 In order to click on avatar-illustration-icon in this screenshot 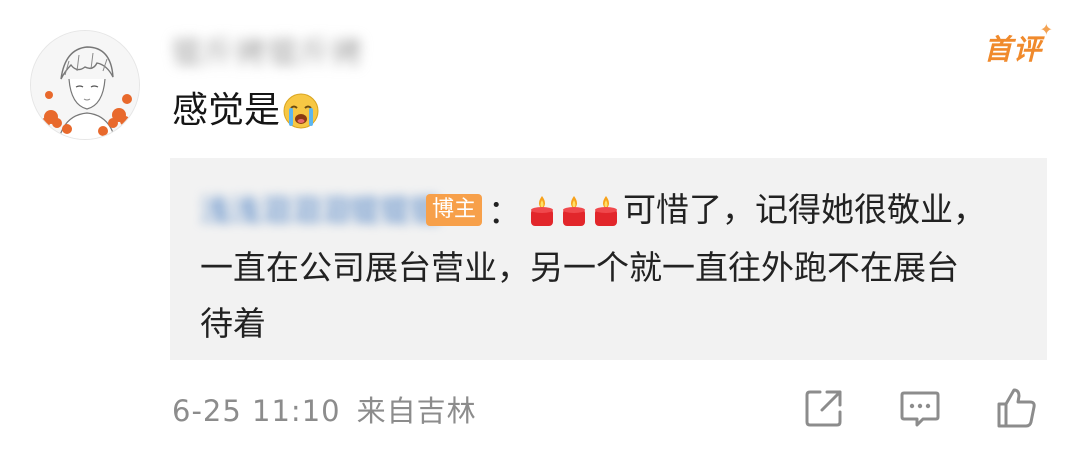, I will do `click(85, 85)`.